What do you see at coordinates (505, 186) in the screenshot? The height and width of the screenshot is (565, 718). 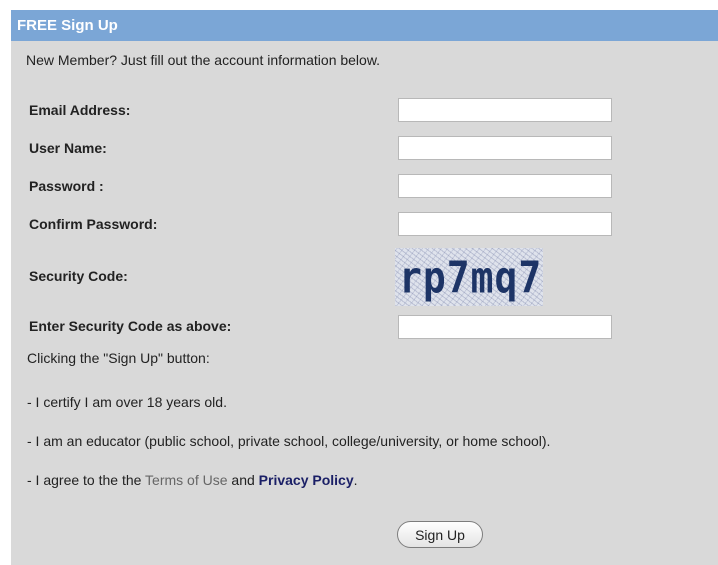 I see `password-field` at bounding box center [505, 186].